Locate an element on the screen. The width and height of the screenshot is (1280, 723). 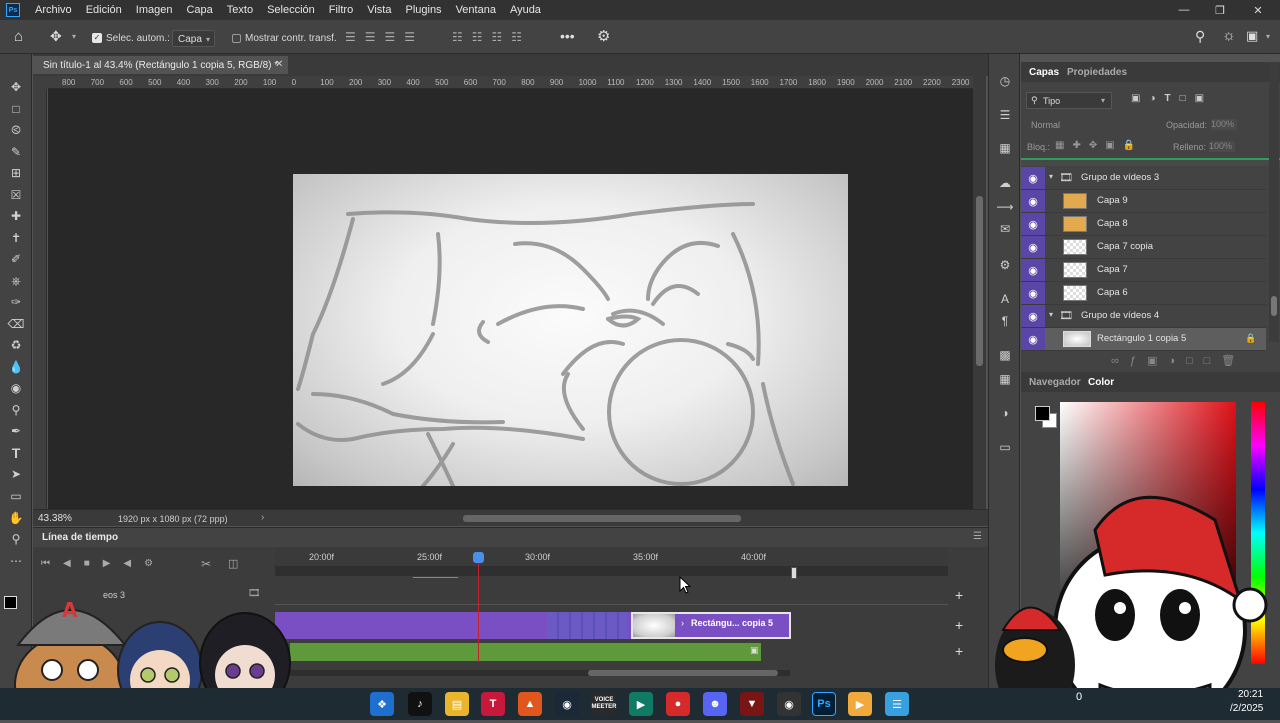
discord-icon: ☻ is located at coordinates (715, 704).